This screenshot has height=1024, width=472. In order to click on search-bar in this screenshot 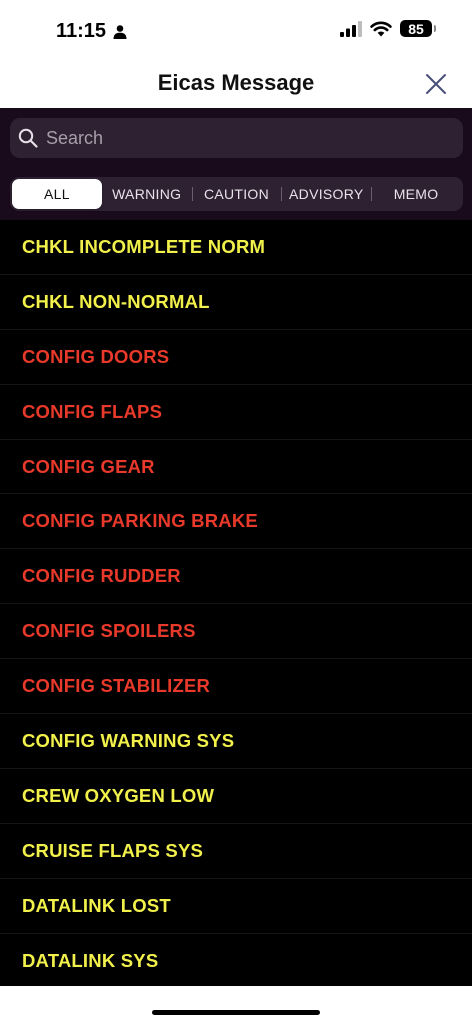, I will do `click(236, 138)`.